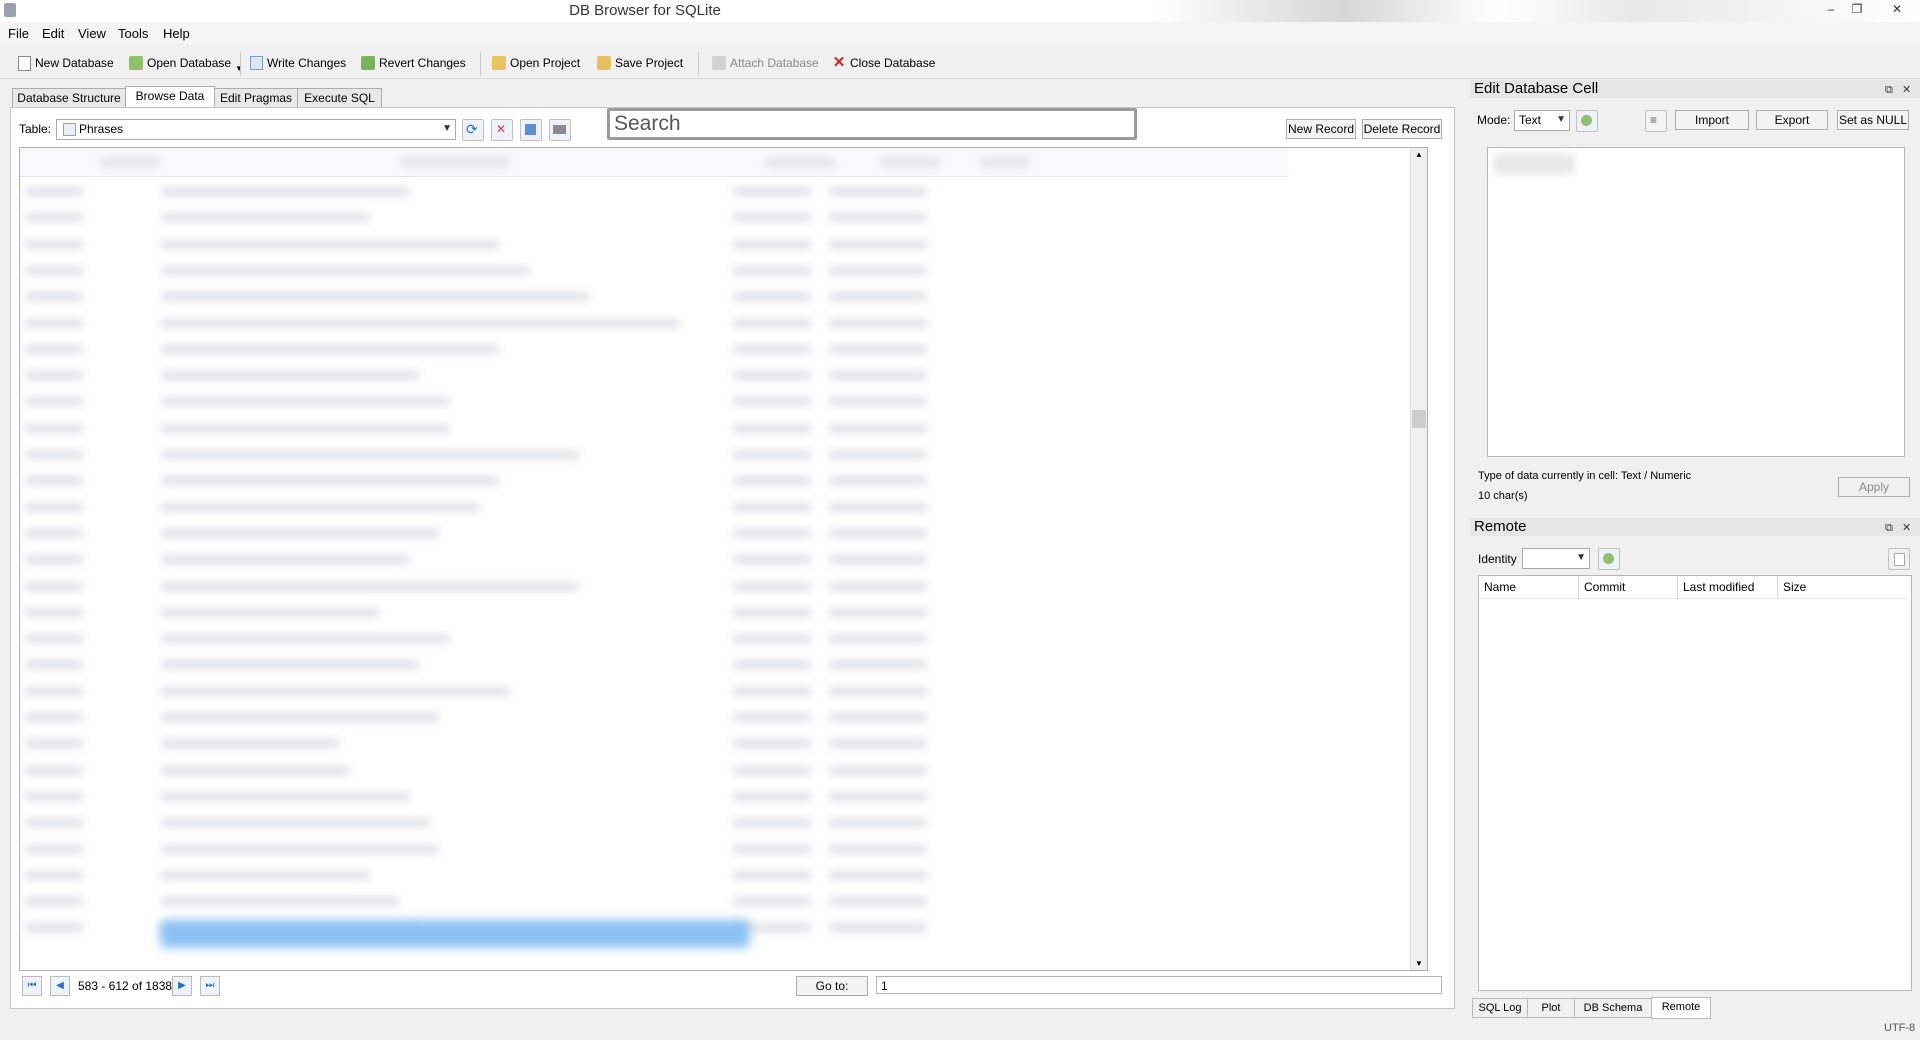 This screenshot has height=1040, width=1920. What do you see at coordinates (1718, 587) in the screenshot?
I see `remote-col-last-modified: Last modified` at bounding box center [1718, 587].